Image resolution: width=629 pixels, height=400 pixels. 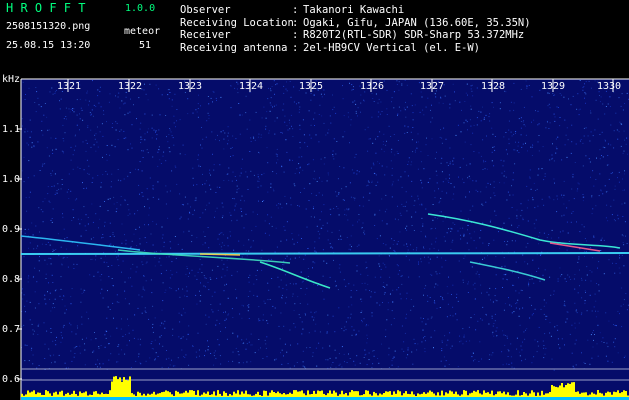 What do you see at coordinates (553, 86) in the screenshot?
I see `x-tick-label: 1329` at bounding box center [553, 86].